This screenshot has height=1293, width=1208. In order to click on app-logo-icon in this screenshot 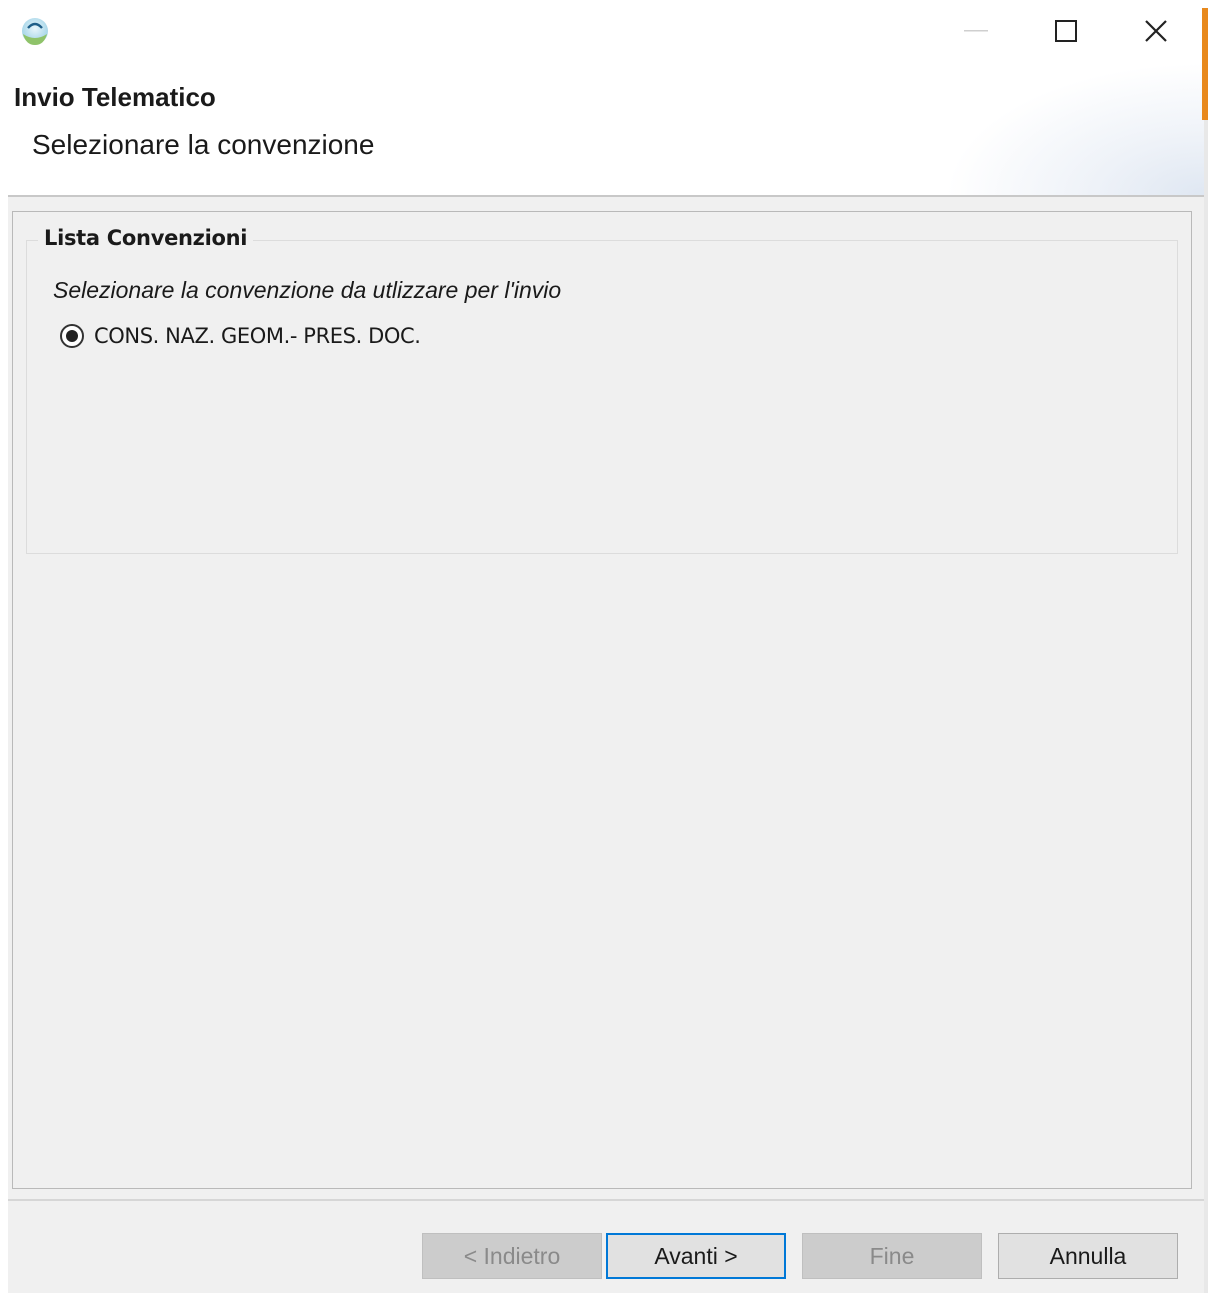, I will do `click(35, 31)`.